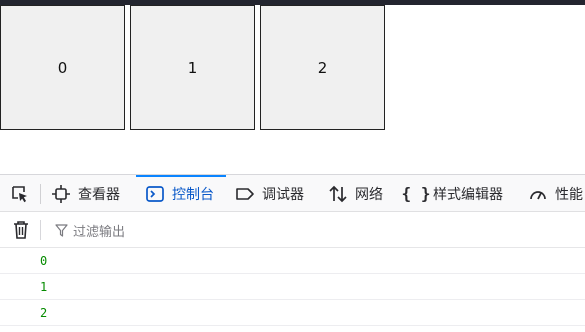  Describe the element at coordinates (468, 194) in the screenshot. I see `tab-label: 样式编辑器` at that location.